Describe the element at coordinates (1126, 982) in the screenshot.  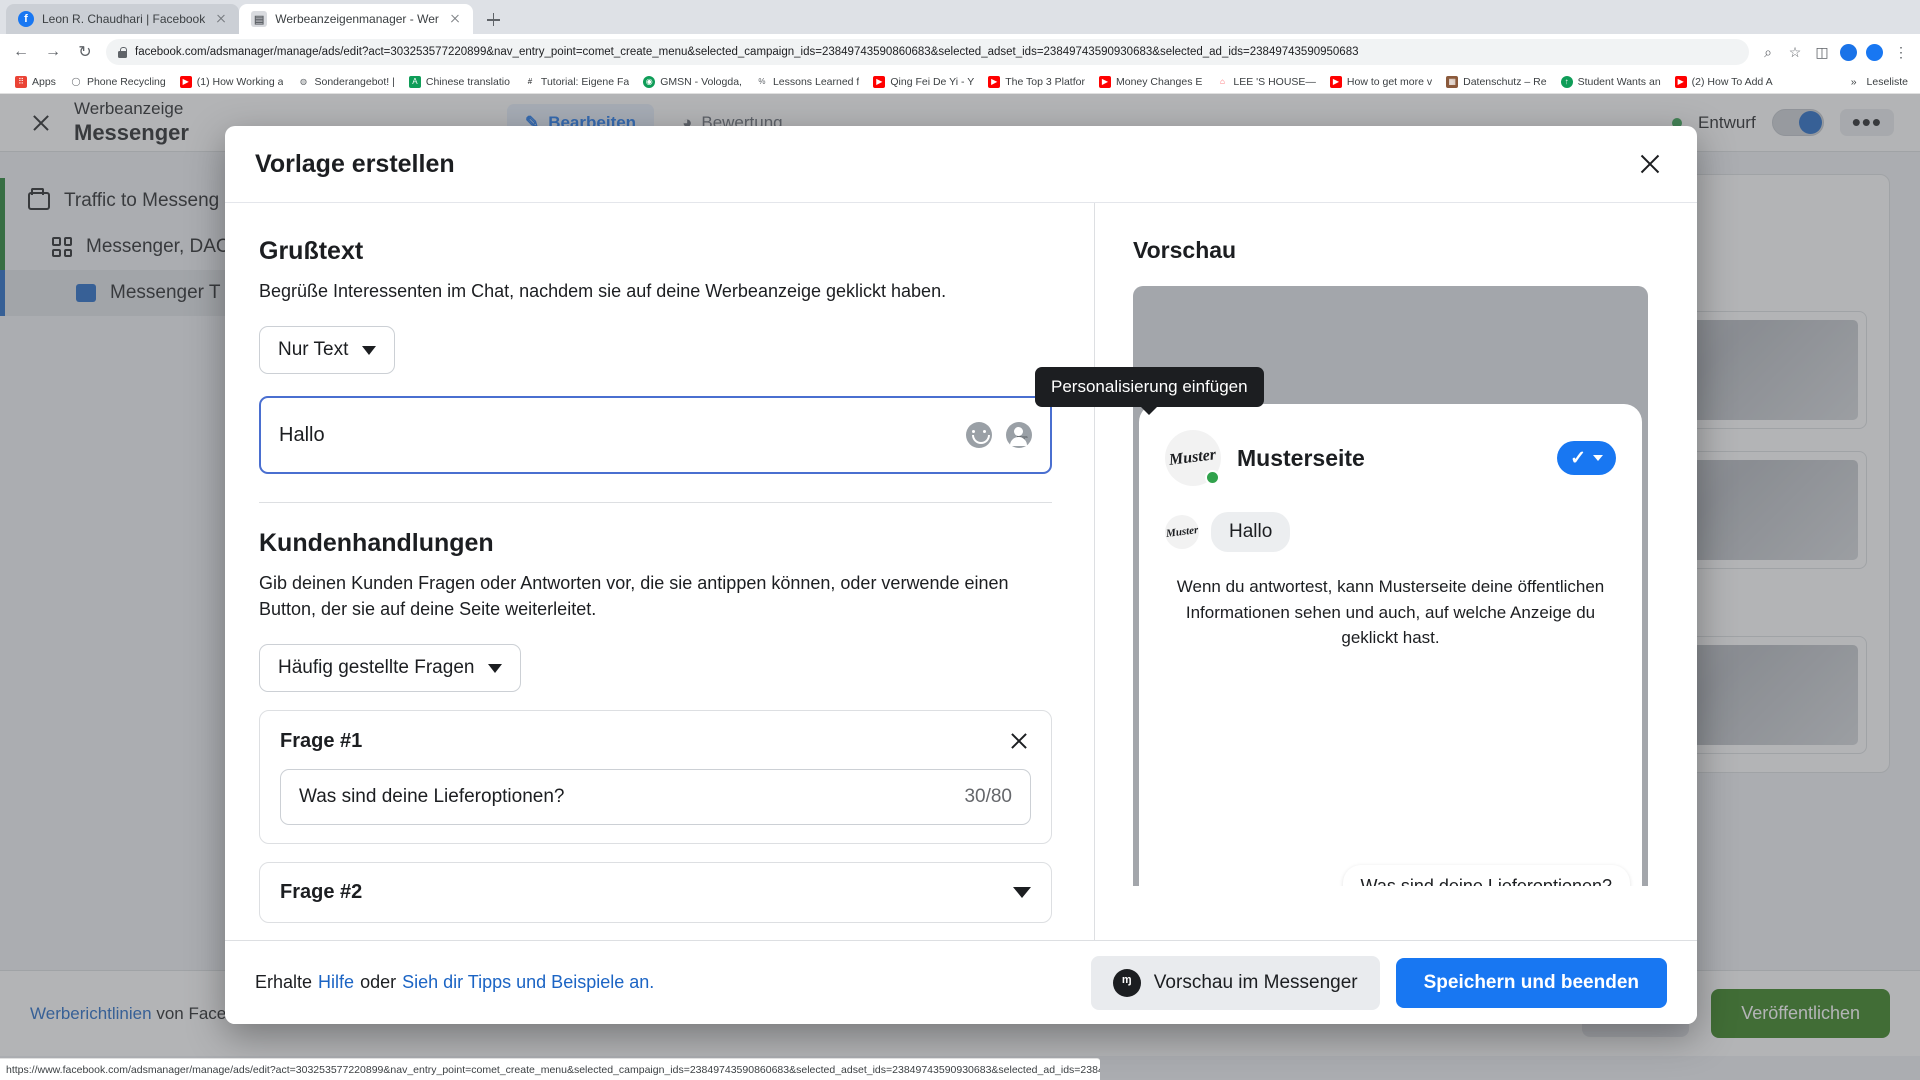
I see `messenger-icon: ᶬ` at that location.